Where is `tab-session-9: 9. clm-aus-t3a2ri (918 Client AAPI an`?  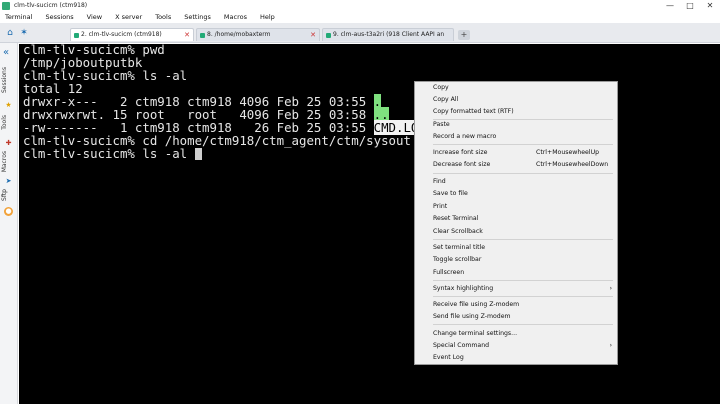 tab-session-9: 9. clm-aus-t3a2ri (918 Client AAPI an is located at coordinates (388, 34).